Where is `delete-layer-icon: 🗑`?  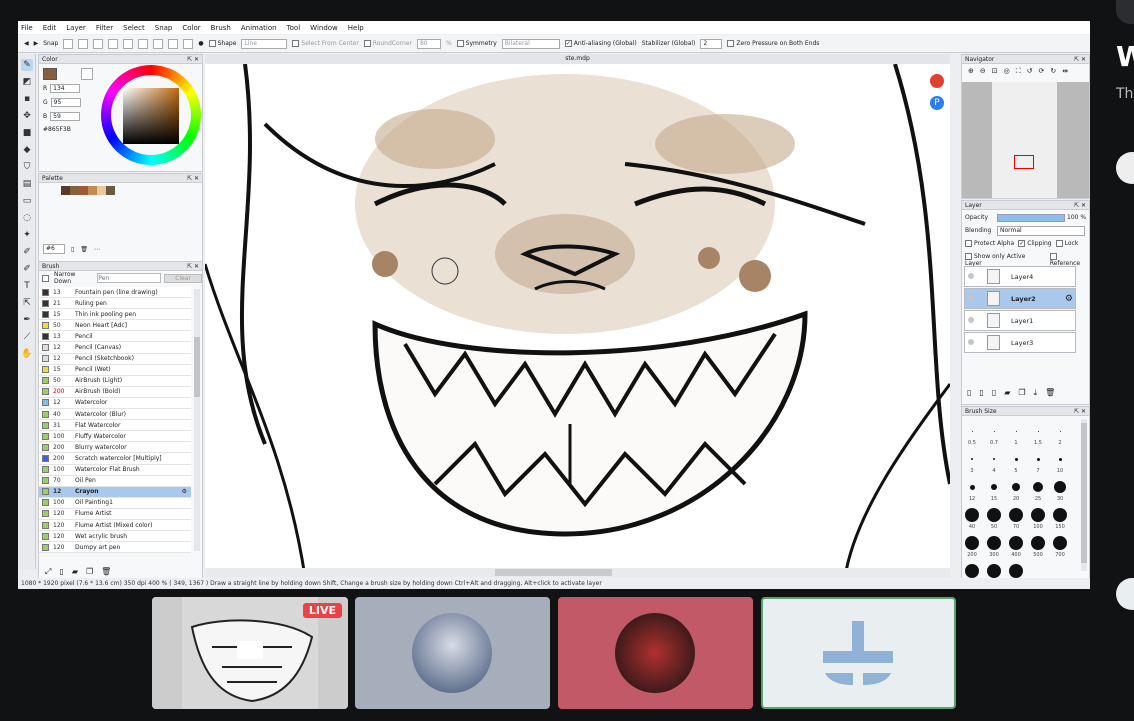
delete-layer-icon: 🗑 is located at coordinates (1050, 393).